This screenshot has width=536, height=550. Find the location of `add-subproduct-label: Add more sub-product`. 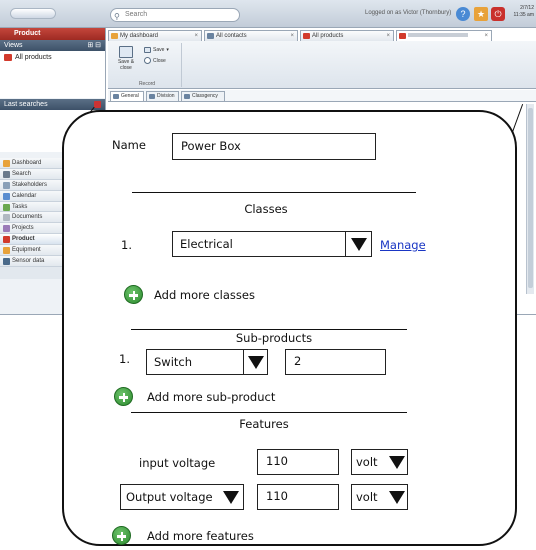

add-subproduct-label: Add more sub-product is located at coordinates (211, 397).